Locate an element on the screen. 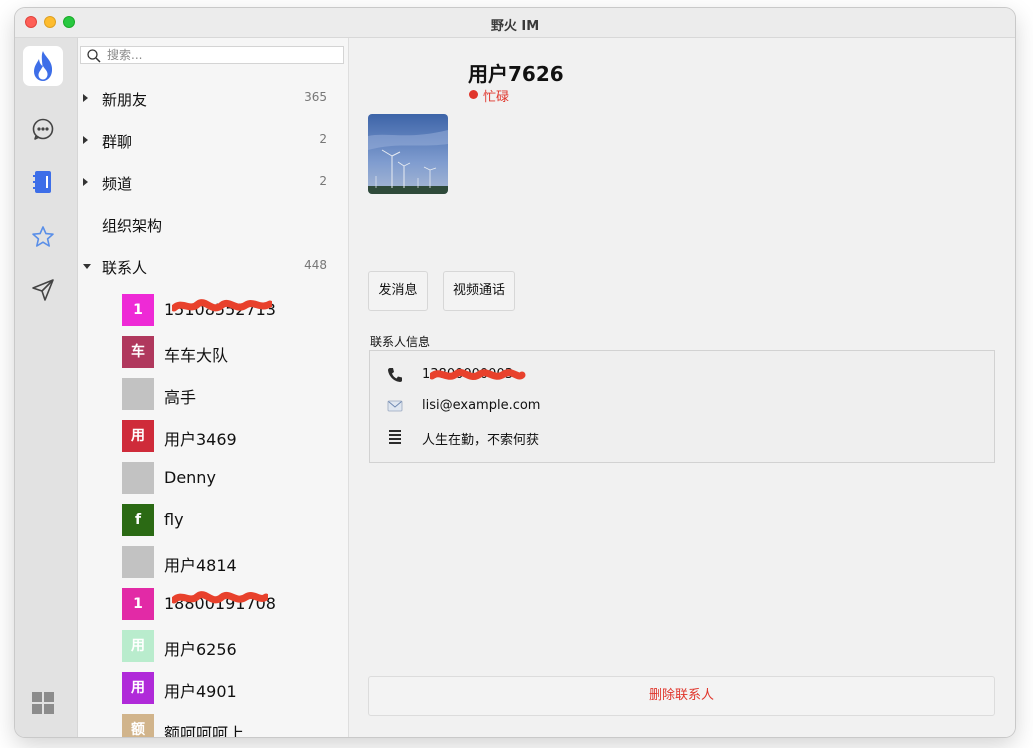 The height and width of the screenshot is (748, 1033). avatar: f is located at coordinates (138, 520).